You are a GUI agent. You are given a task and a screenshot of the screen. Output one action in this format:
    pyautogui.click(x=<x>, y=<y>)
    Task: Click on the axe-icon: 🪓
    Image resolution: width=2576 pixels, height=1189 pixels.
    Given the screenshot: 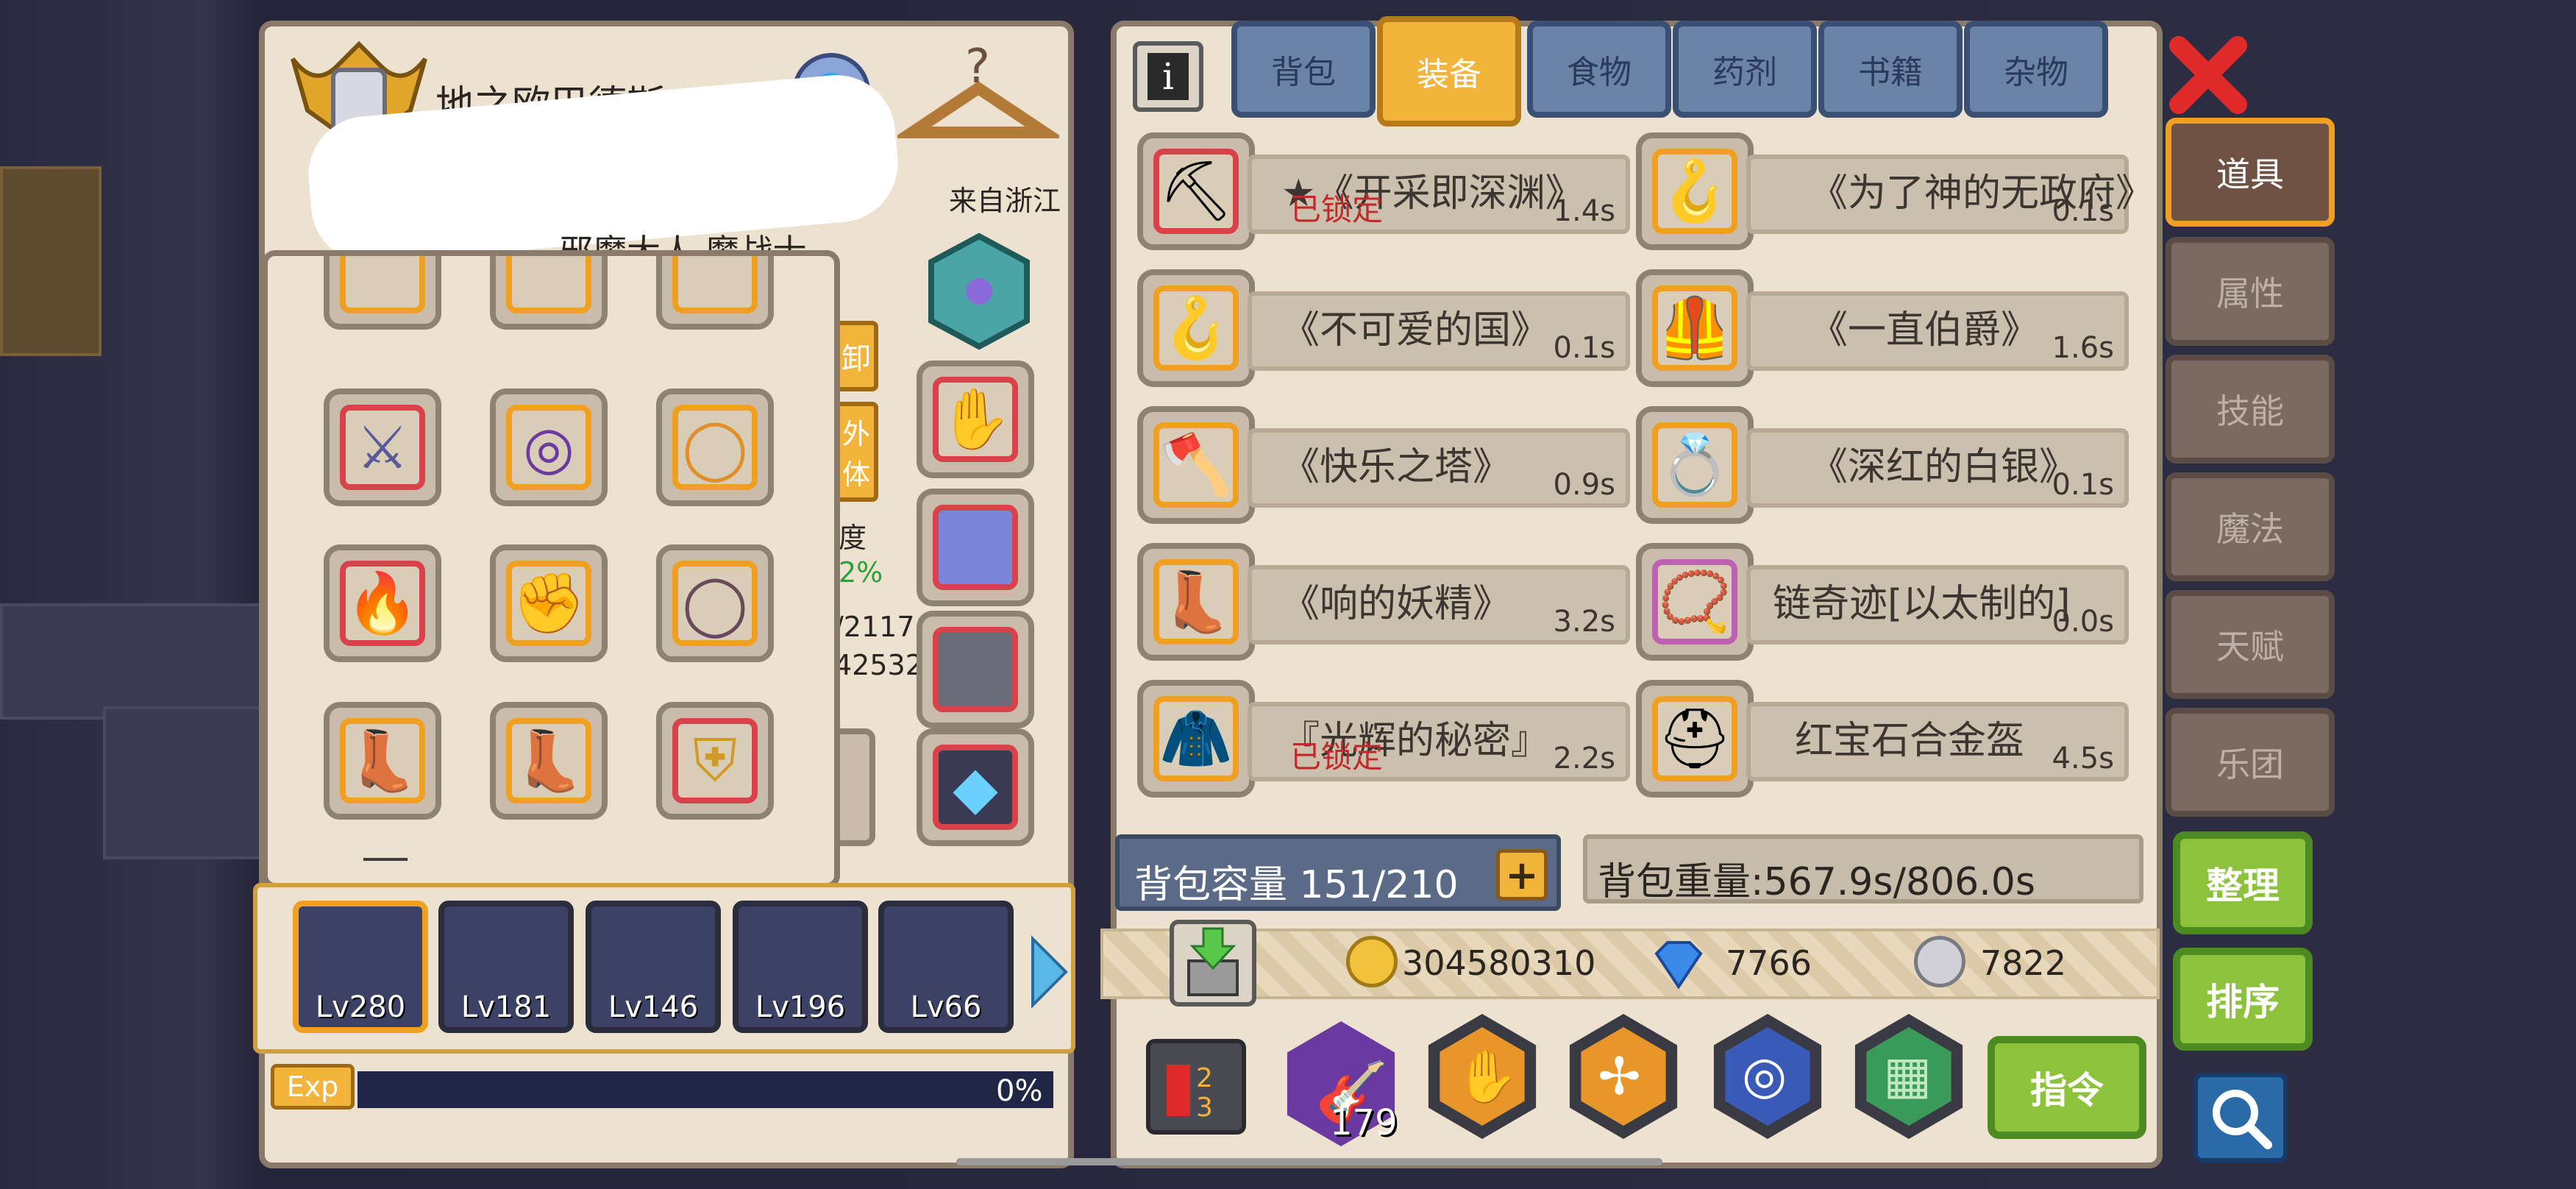 What is the action you would take?
    pyautogui.click(x=1196, y=465)
    